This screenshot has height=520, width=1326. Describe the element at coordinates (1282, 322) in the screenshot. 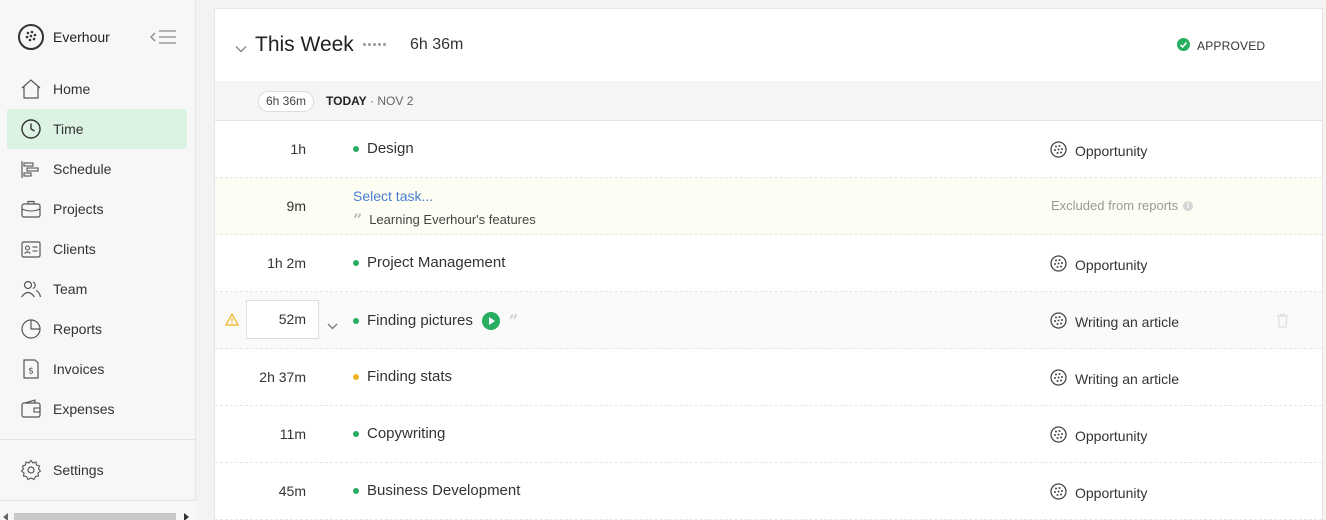

I see `trash-icon` at that location.